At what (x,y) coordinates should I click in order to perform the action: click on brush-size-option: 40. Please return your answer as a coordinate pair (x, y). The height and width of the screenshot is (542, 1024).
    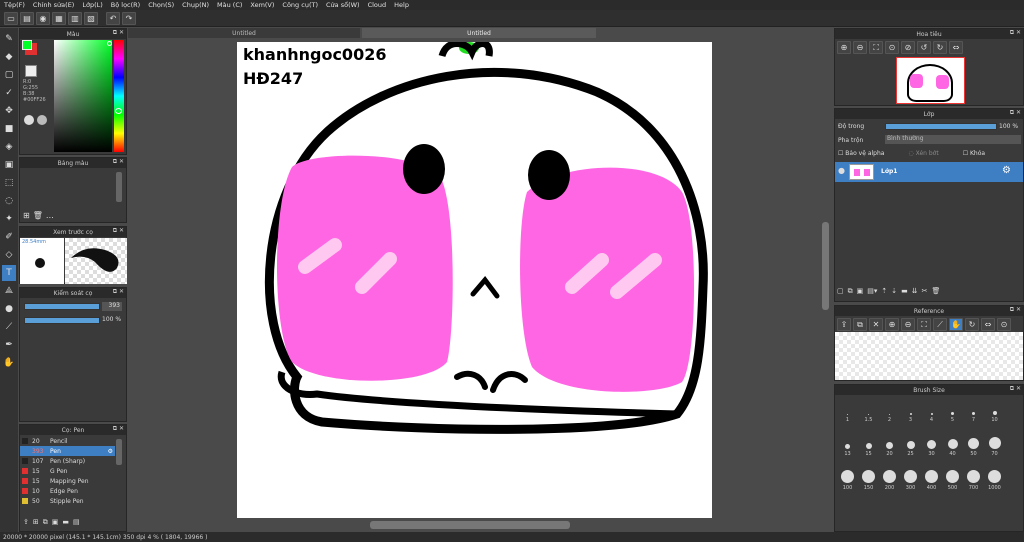
    Looking at the image, I should click on (952, 441).